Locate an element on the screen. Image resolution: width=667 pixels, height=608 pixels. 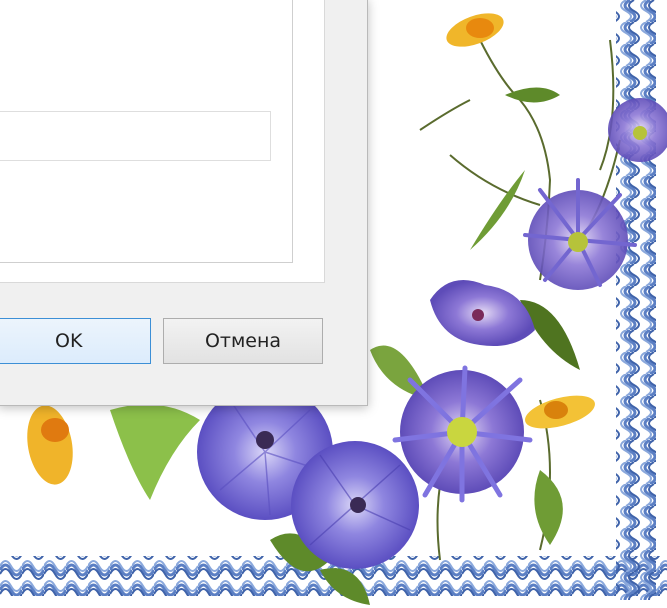
ok-button: OK is located at coordinates (75, 341).